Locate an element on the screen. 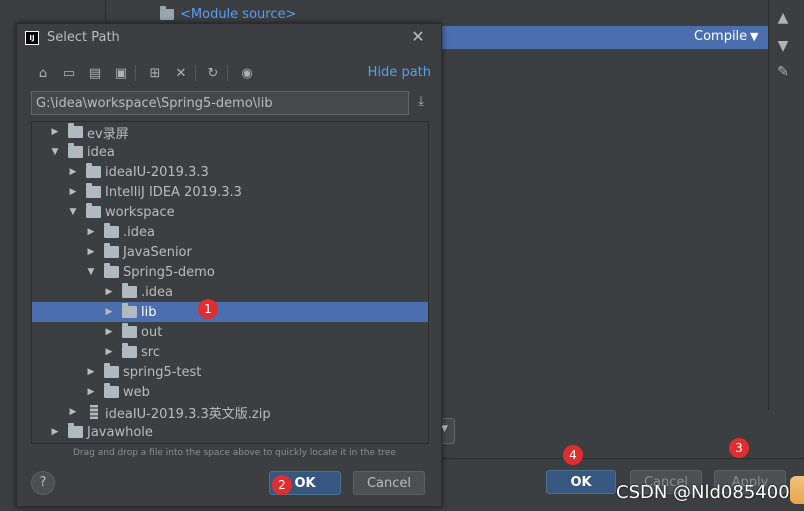 This screenshot has width=804, height=511. tree-row-selected: ▶ lib is located at coordinates (230, 312).